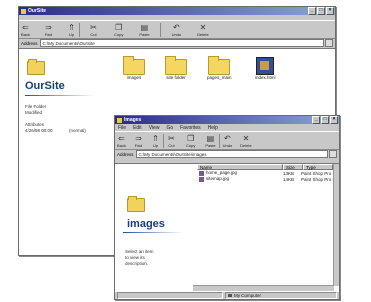  What do you see at coordinates (227, 127) in the screenshot?
I see `menu-bar: File Edit View Go Favorites Help` at bounding box center [227, 127].